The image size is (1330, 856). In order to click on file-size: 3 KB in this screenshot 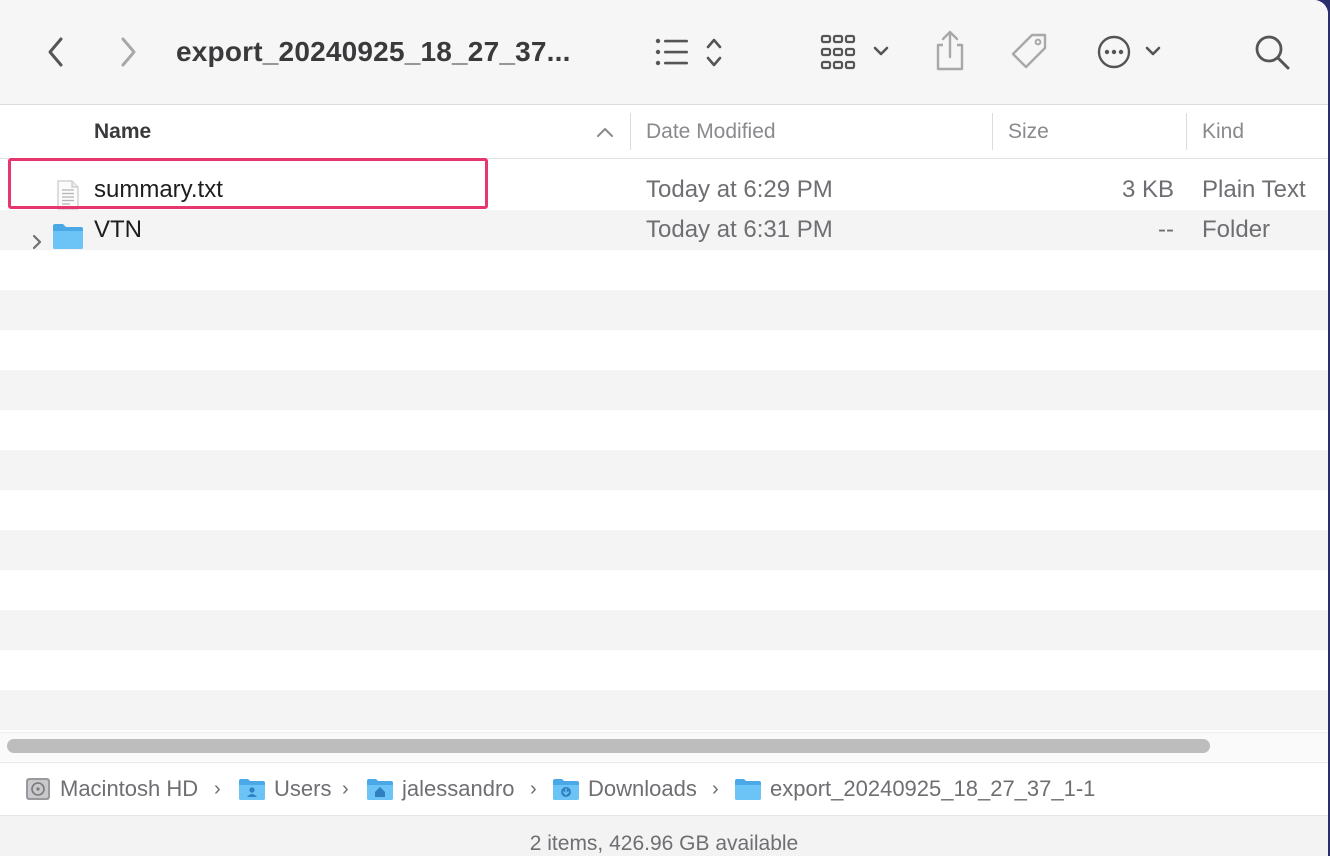, I will do `click(1147, 189)`.